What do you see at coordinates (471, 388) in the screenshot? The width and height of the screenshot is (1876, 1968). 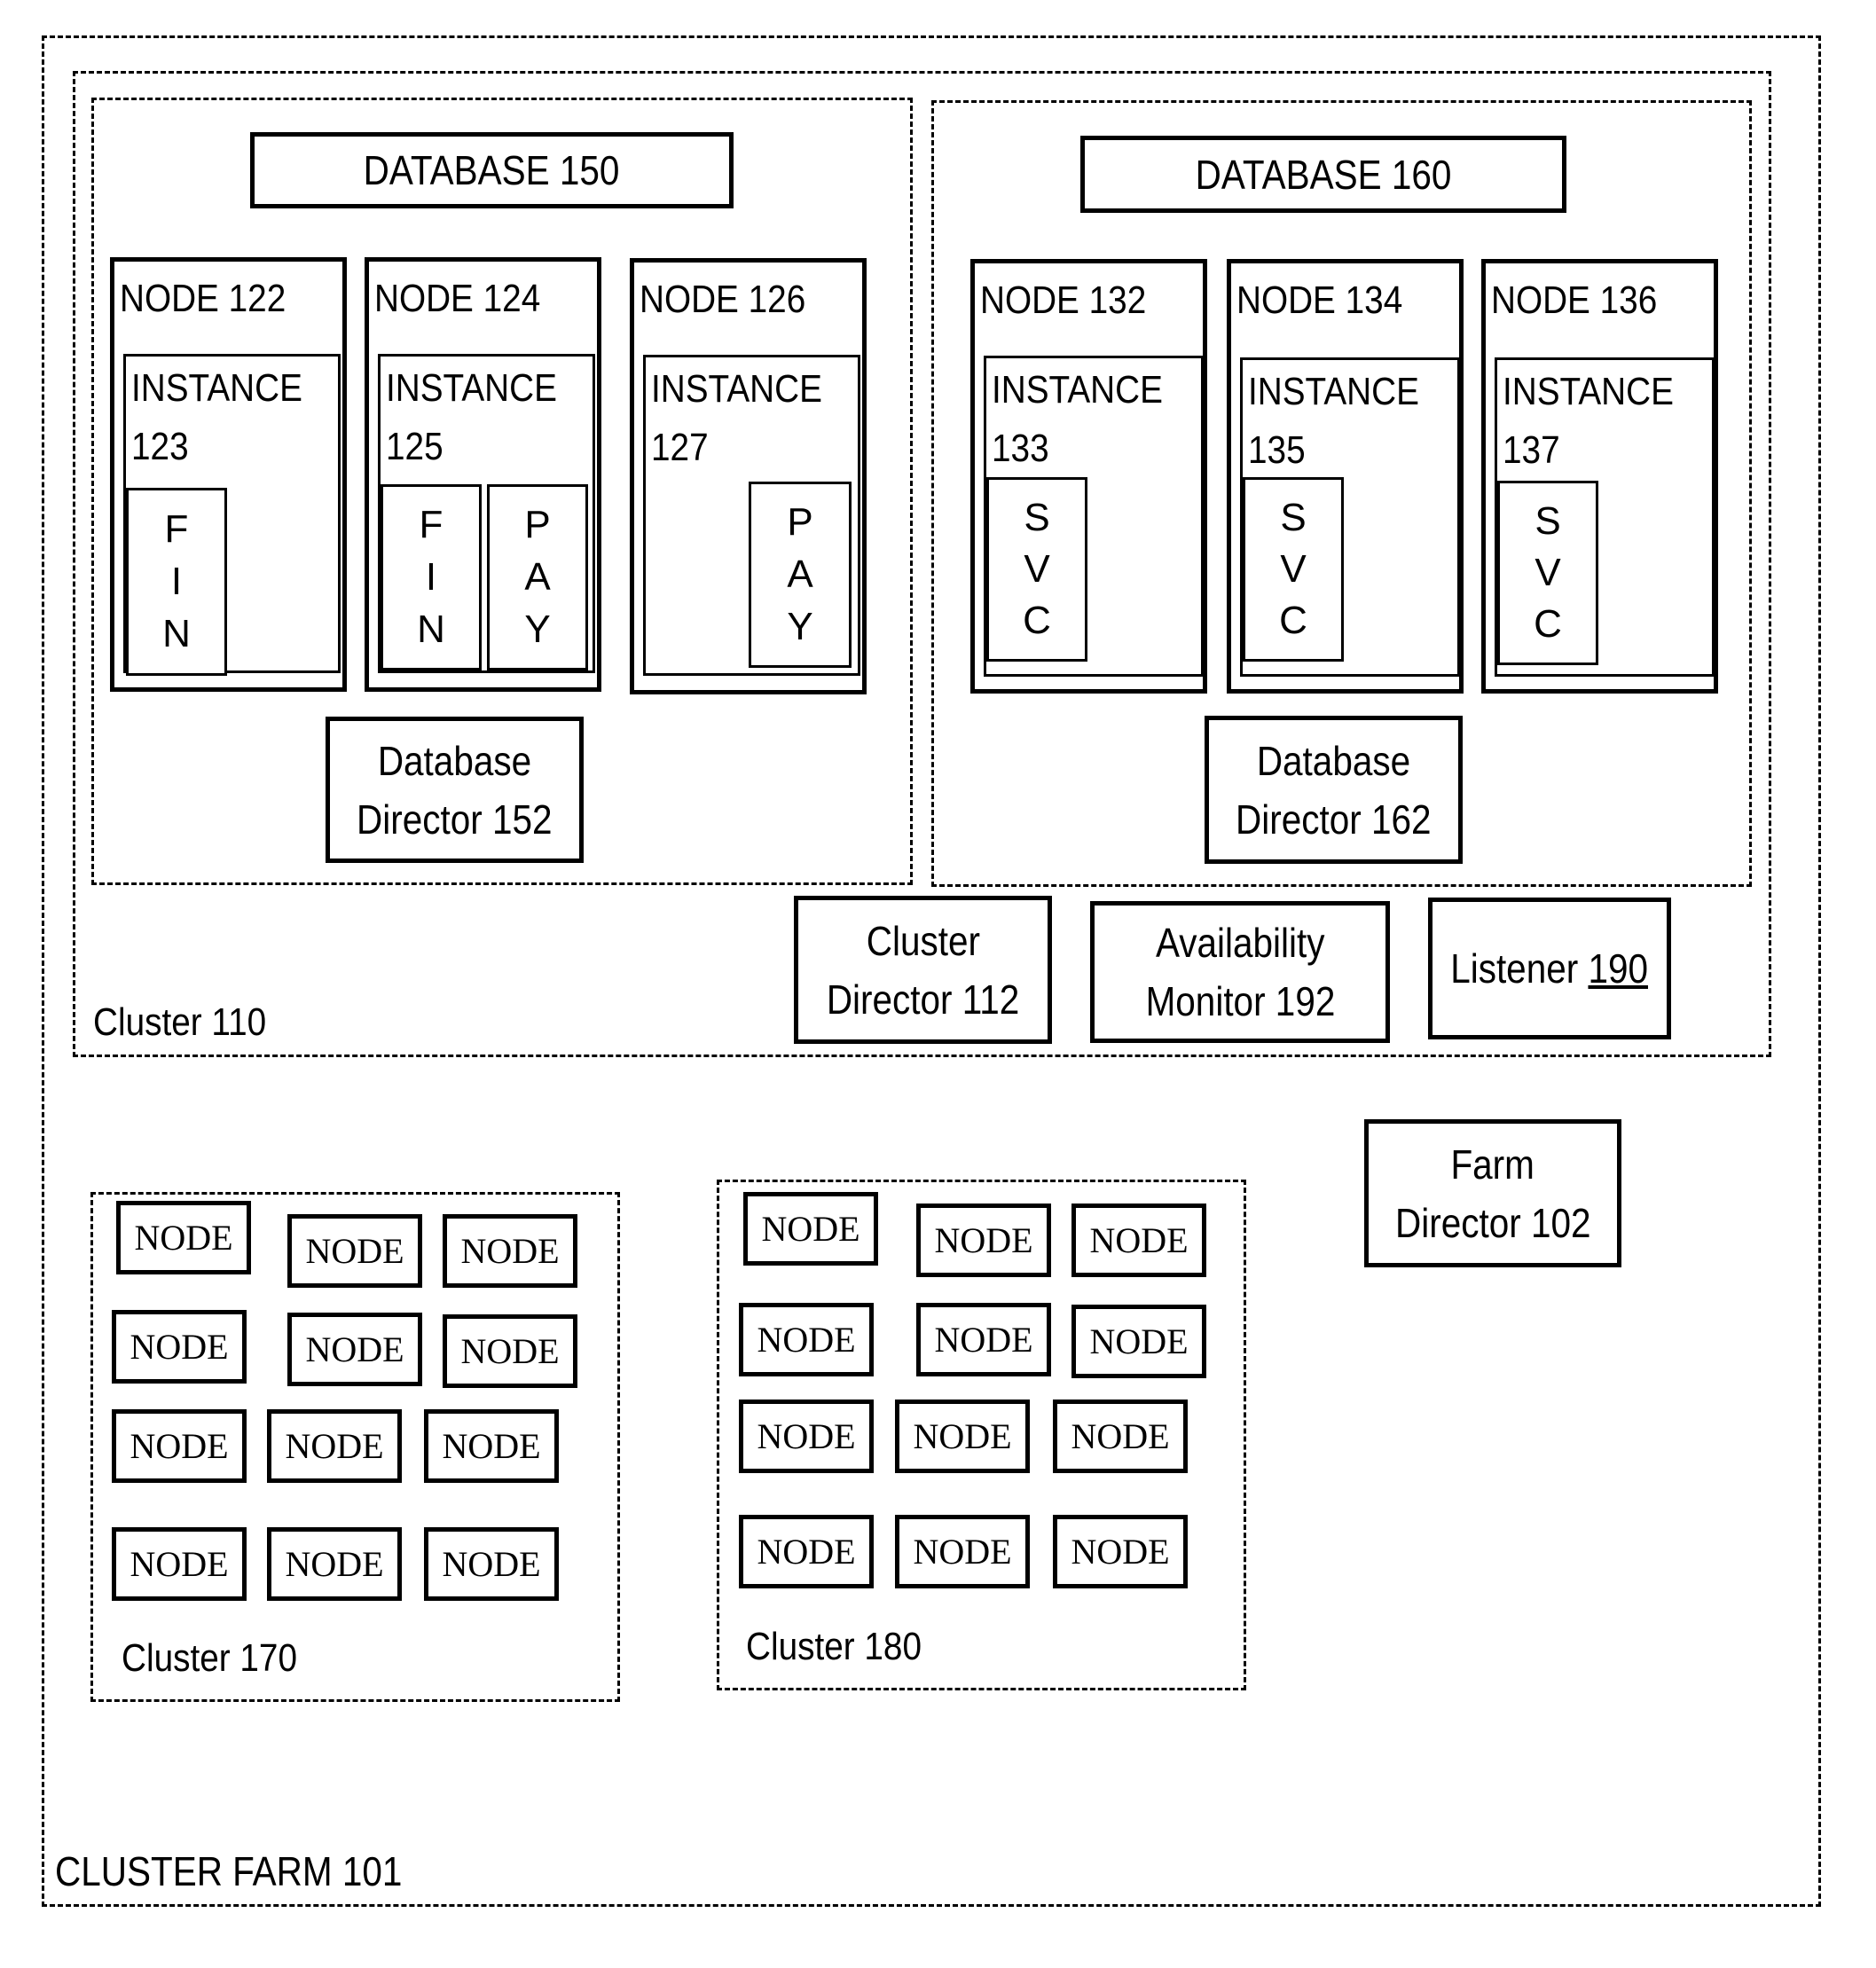 I see `instance-125-label: INSTANCE` at bounding box center [471, 388].